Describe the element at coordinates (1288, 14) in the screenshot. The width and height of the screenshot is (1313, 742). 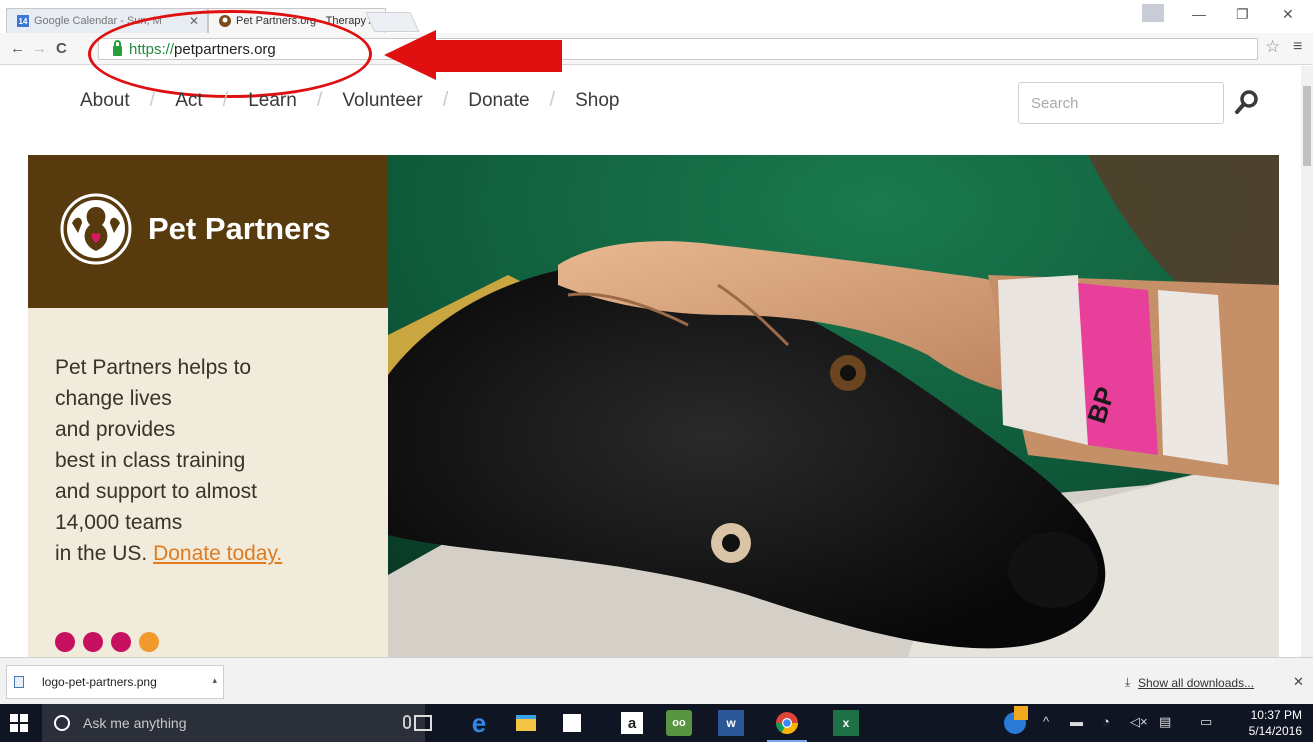
I see `window-close-icon: ✕` at that location.